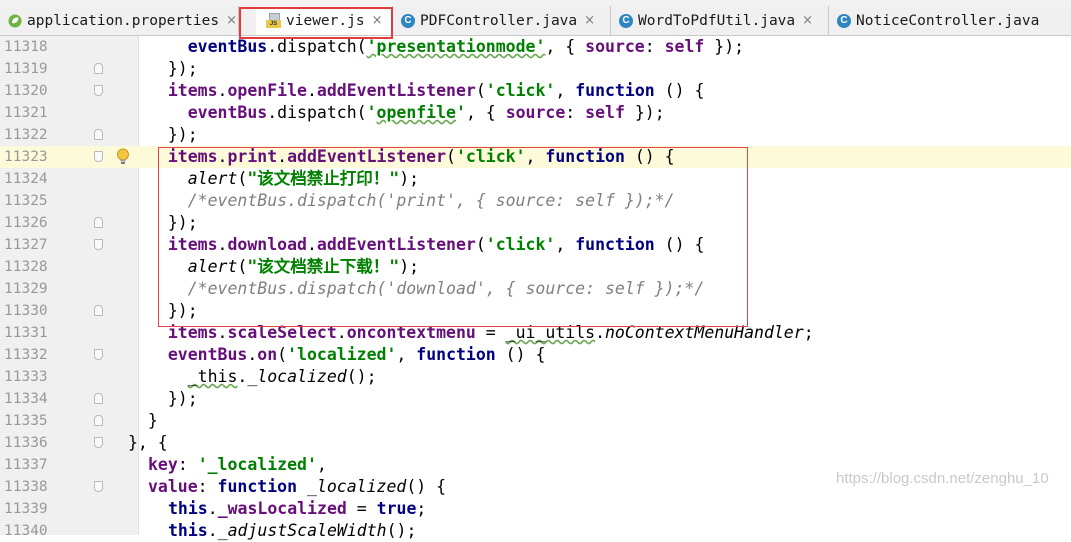 The image size is (1071, 542). I want to click on code-text: value: function _localized() {, so click(297, 486).